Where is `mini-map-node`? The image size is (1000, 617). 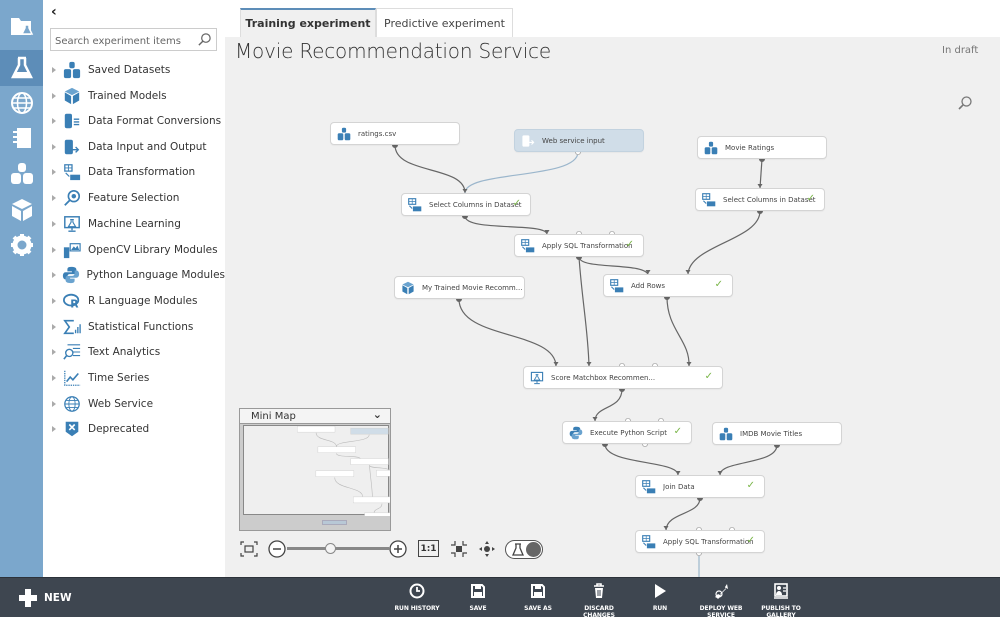
mini-map-node is located at coordinates (395, 473).